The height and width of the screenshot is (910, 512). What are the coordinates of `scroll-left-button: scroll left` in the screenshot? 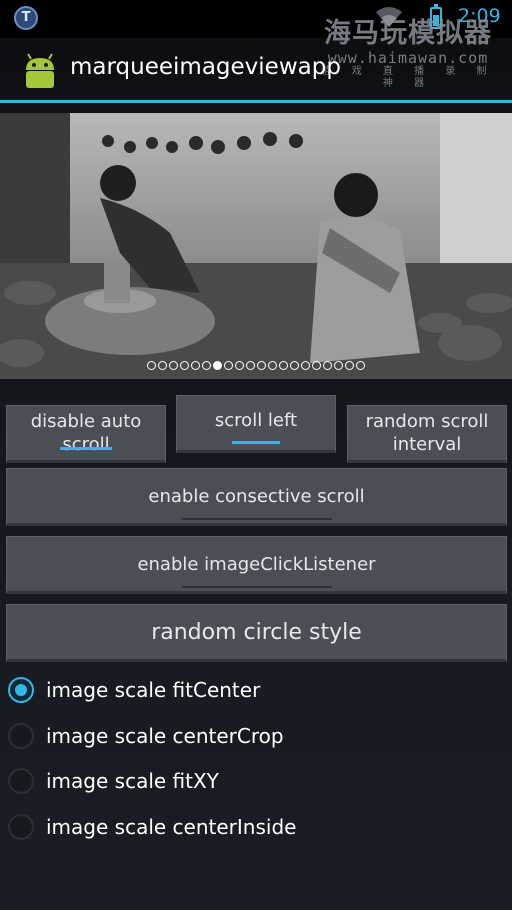 It's located at (256, 424).